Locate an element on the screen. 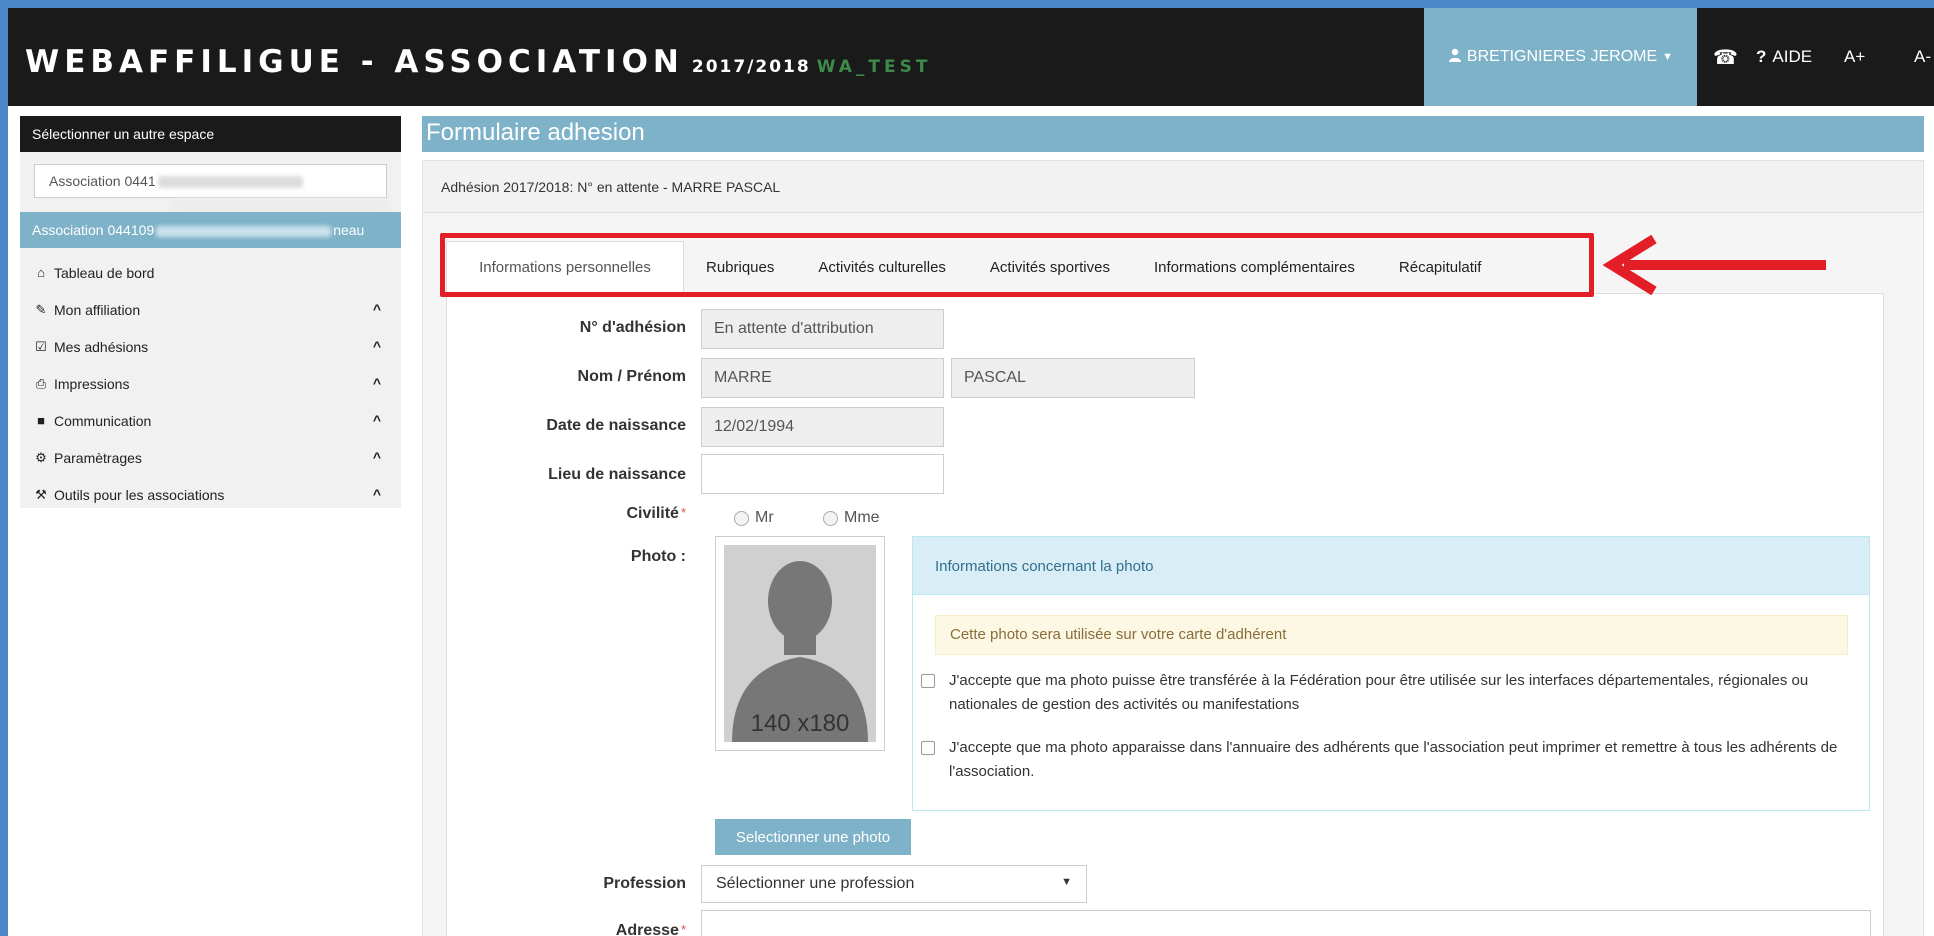 The height and width of the screenshot is (936, 1934). address-input is located at coordinates (1286, 923).